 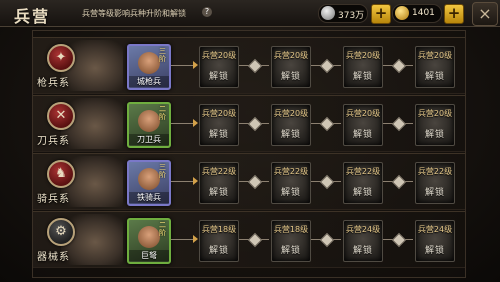 I want to click on category-name: 枪兵系, so click(x=53, y=83).